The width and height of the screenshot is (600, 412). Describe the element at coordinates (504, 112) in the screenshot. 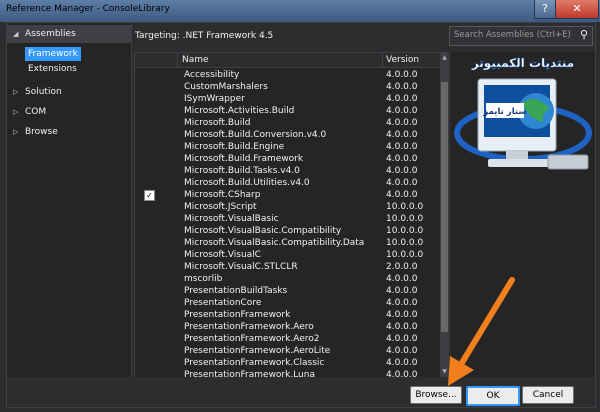

I see `logo-banner-text: ستار تايمز` at that location.